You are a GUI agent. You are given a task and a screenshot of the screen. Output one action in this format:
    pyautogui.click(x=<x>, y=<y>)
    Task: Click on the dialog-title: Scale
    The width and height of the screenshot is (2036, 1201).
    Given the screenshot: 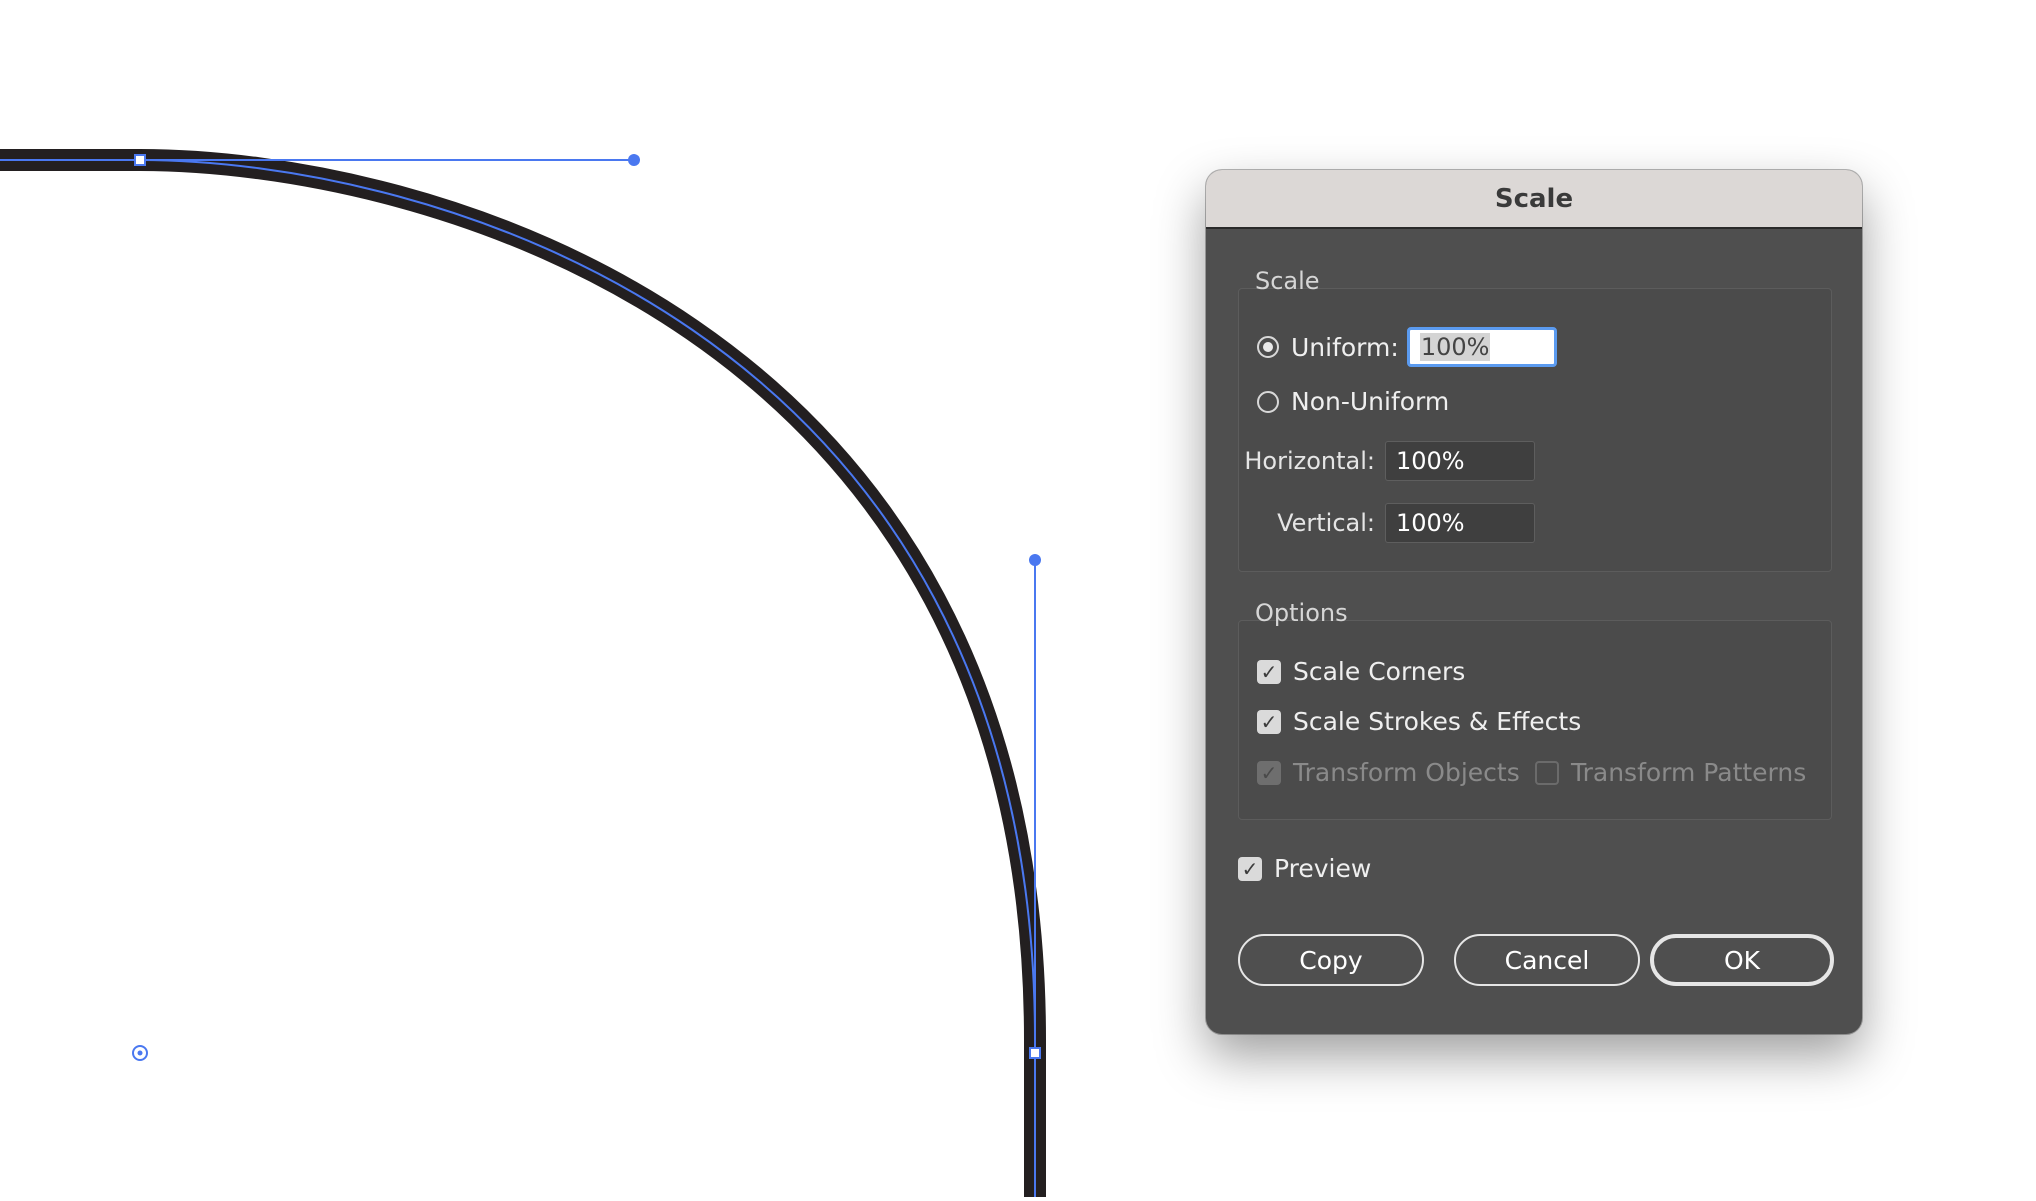 What is the action you would take?
    pyautogui.click(x=1534, y=198)
    